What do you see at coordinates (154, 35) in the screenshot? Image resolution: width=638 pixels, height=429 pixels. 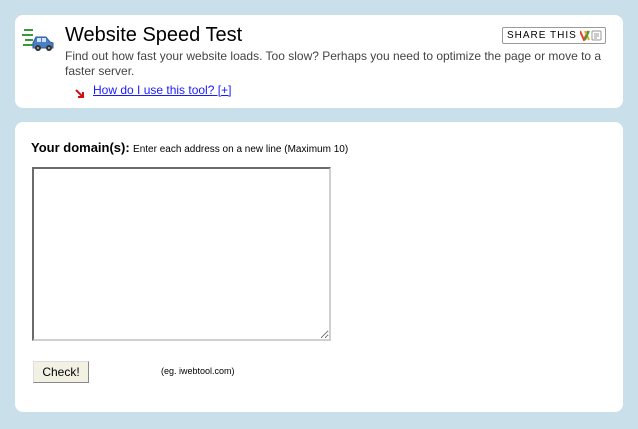 I see `page-title: Website Speed Test` at bounding box center [154, 35].